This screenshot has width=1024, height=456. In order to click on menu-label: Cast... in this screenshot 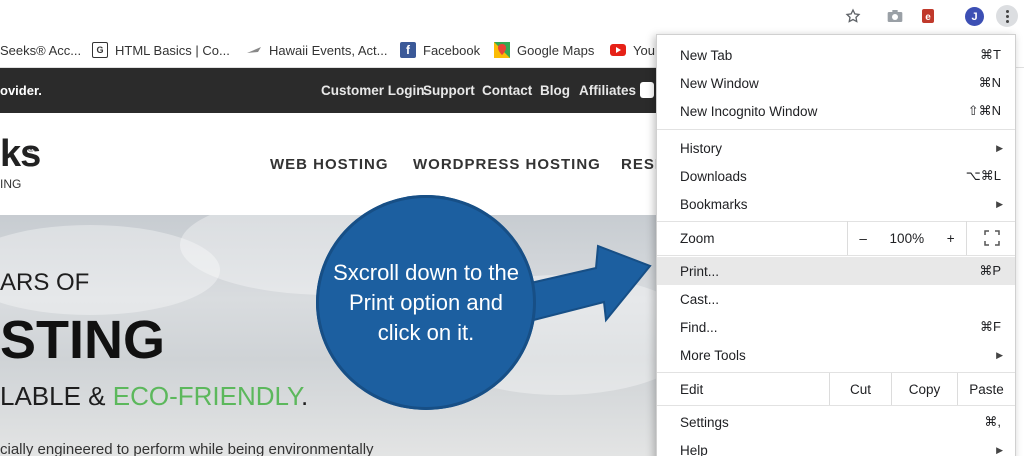, I will do `click(700, 299)`.